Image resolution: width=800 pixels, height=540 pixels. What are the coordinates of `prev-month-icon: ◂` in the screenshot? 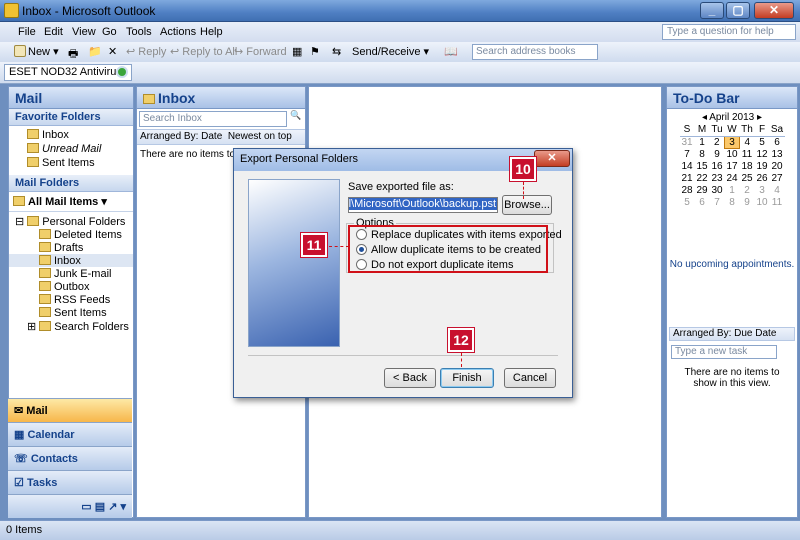 It's located at (704, 117).